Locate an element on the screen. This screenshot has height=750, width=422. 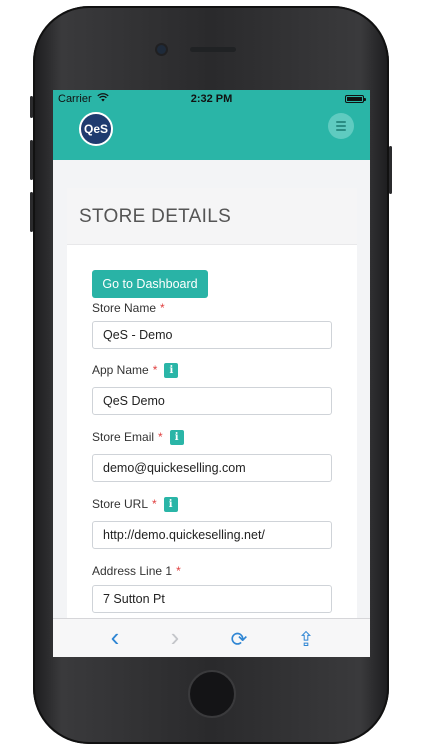
card-header: STORE DETAILS is located at coordinates (212, 216).